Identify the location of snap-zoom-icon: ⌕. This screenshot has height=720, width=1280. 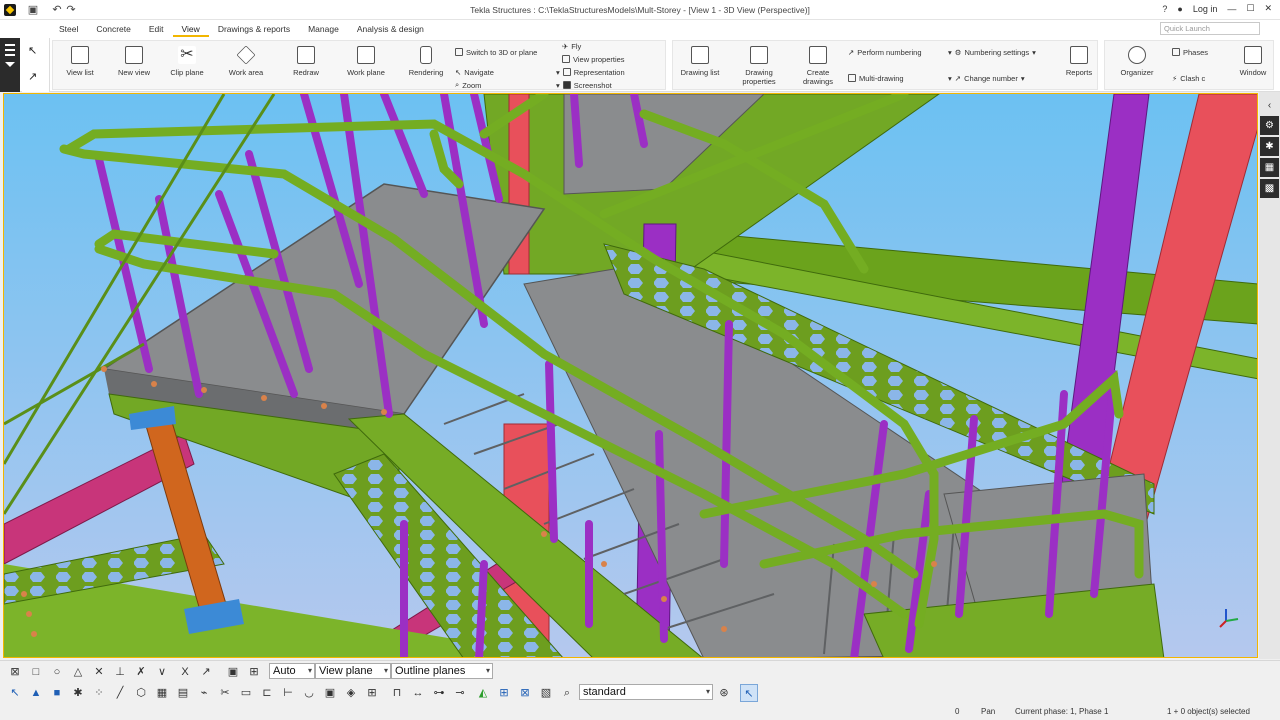
(567, 693).